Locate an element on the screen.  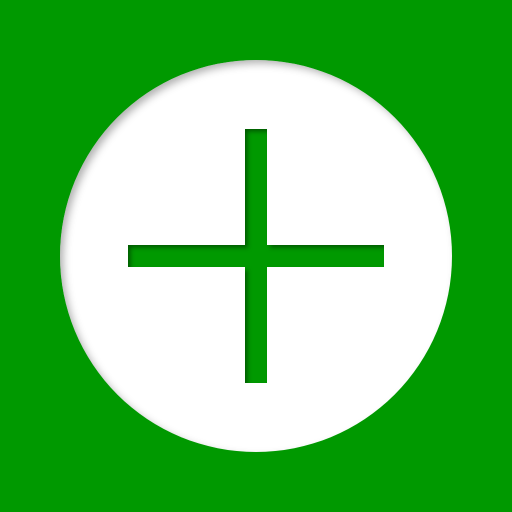
plus-horizontal-bar is located at coordinates (256, 256).